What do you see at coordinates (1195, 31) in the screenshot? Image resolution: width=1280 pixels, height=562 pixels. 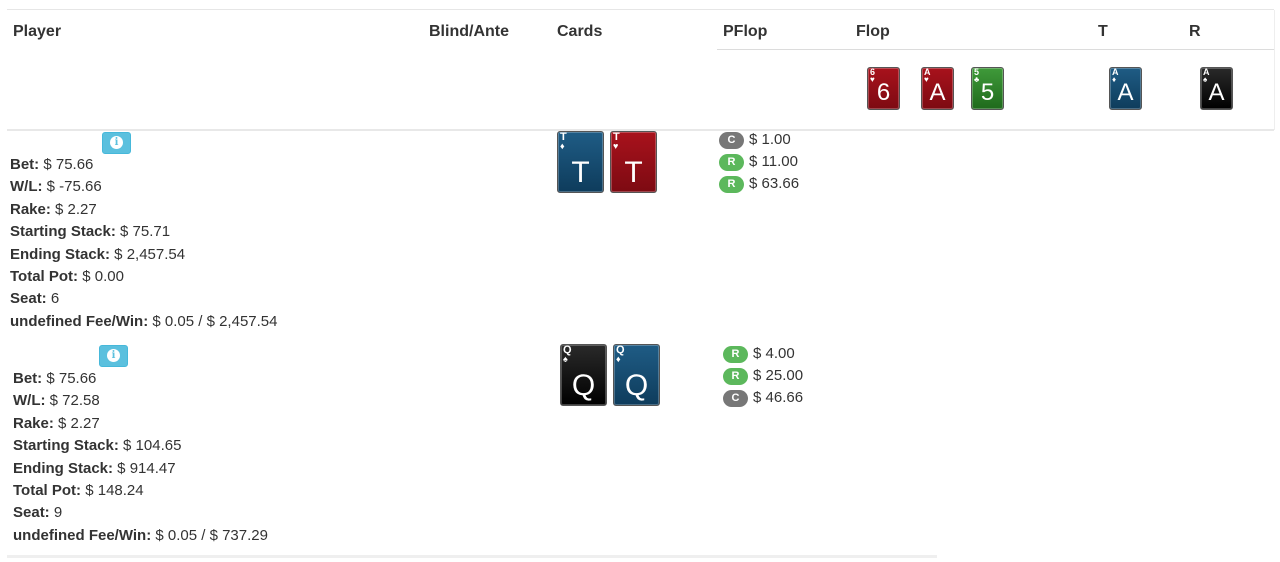 I see `column-header-river: R` at bounding box center [1195, 31].